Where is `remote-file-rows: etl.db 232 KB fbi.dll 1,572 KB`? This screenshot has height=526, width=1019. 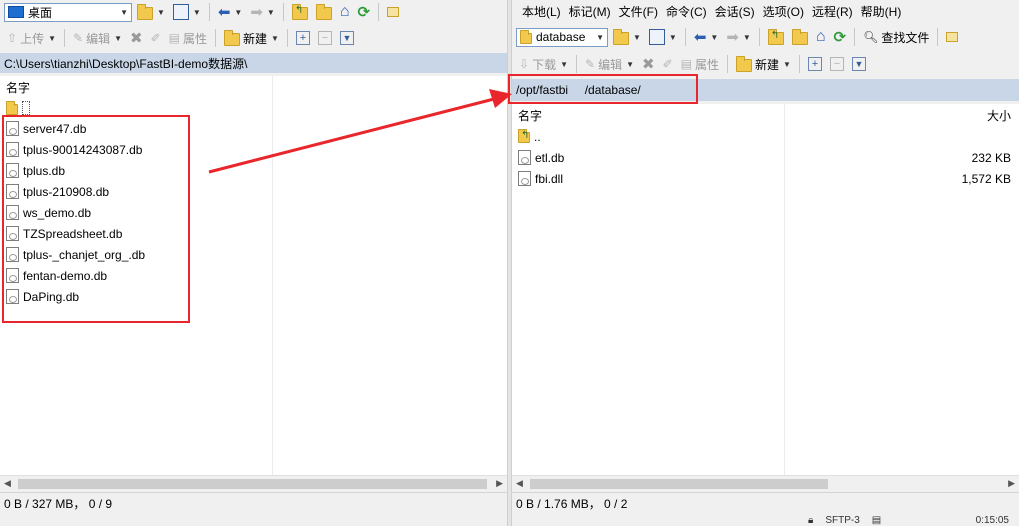
remote-file-rows: etl.db 232 KB fbi.dll 1,572 KB is located at coordinates (765, 168).